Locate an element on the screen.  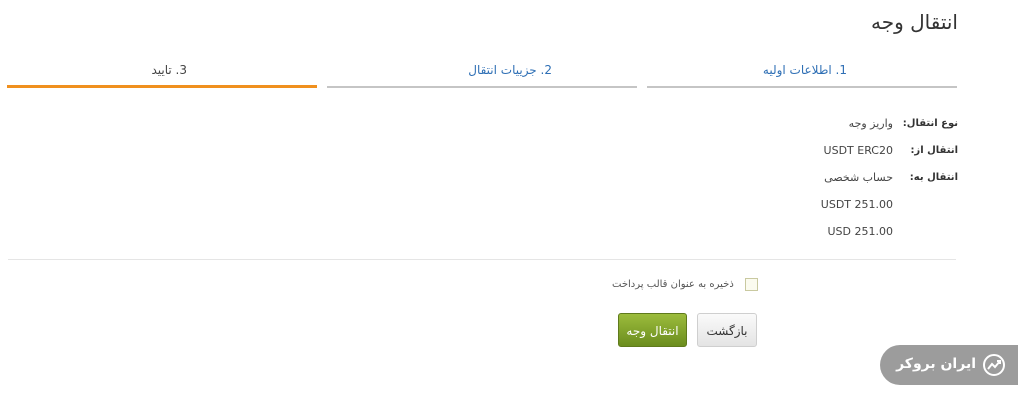
transfer-type-label: نوع انتقال: is located at coordinates (930, 123).